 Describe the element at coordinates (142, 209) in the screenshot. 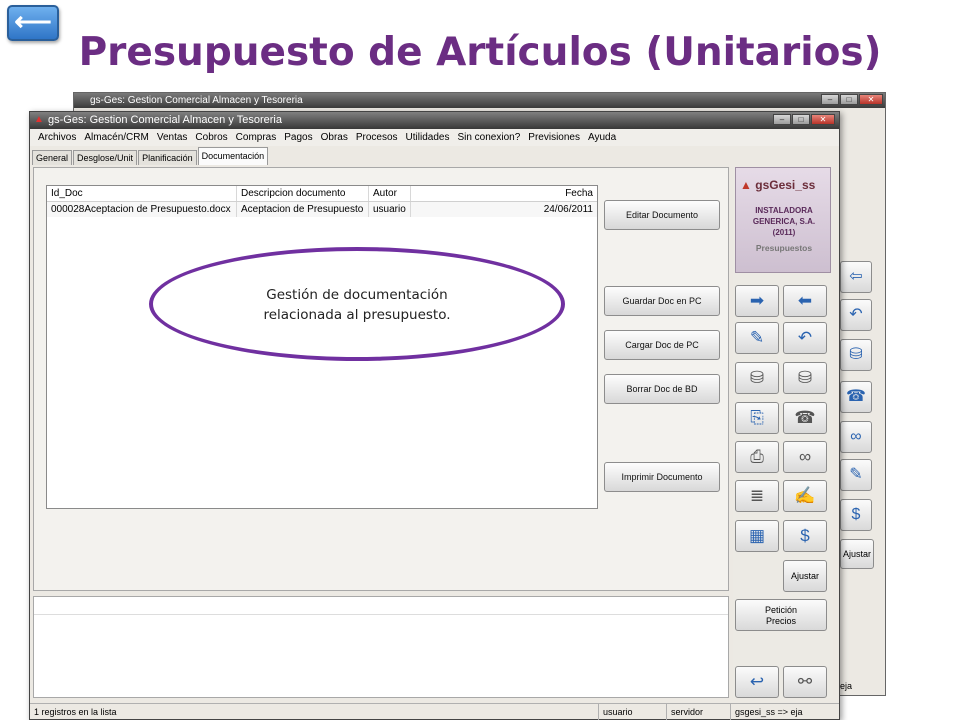

I see `cell-id-doc: 000028Aceptacion de Presupuesto.docx` at that location.